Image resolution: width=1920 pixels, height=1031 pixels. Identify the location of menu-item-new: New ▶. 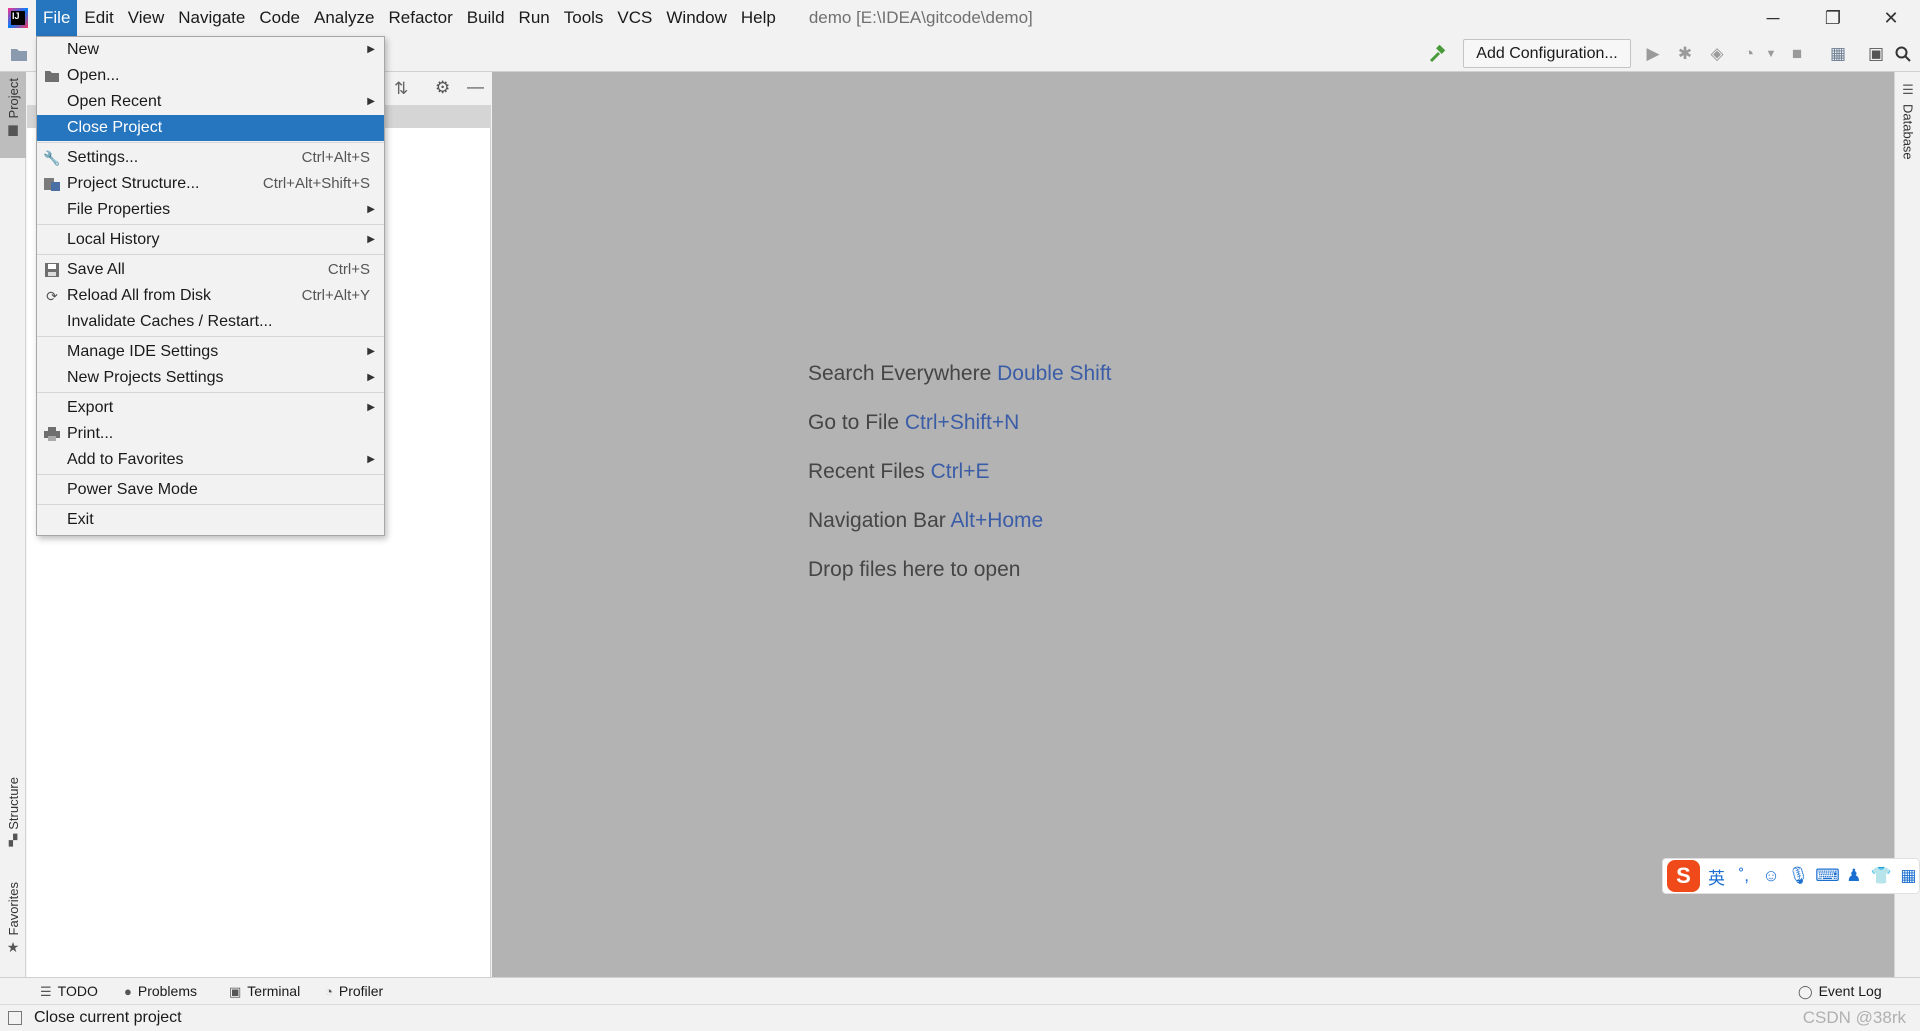
(210, 50).